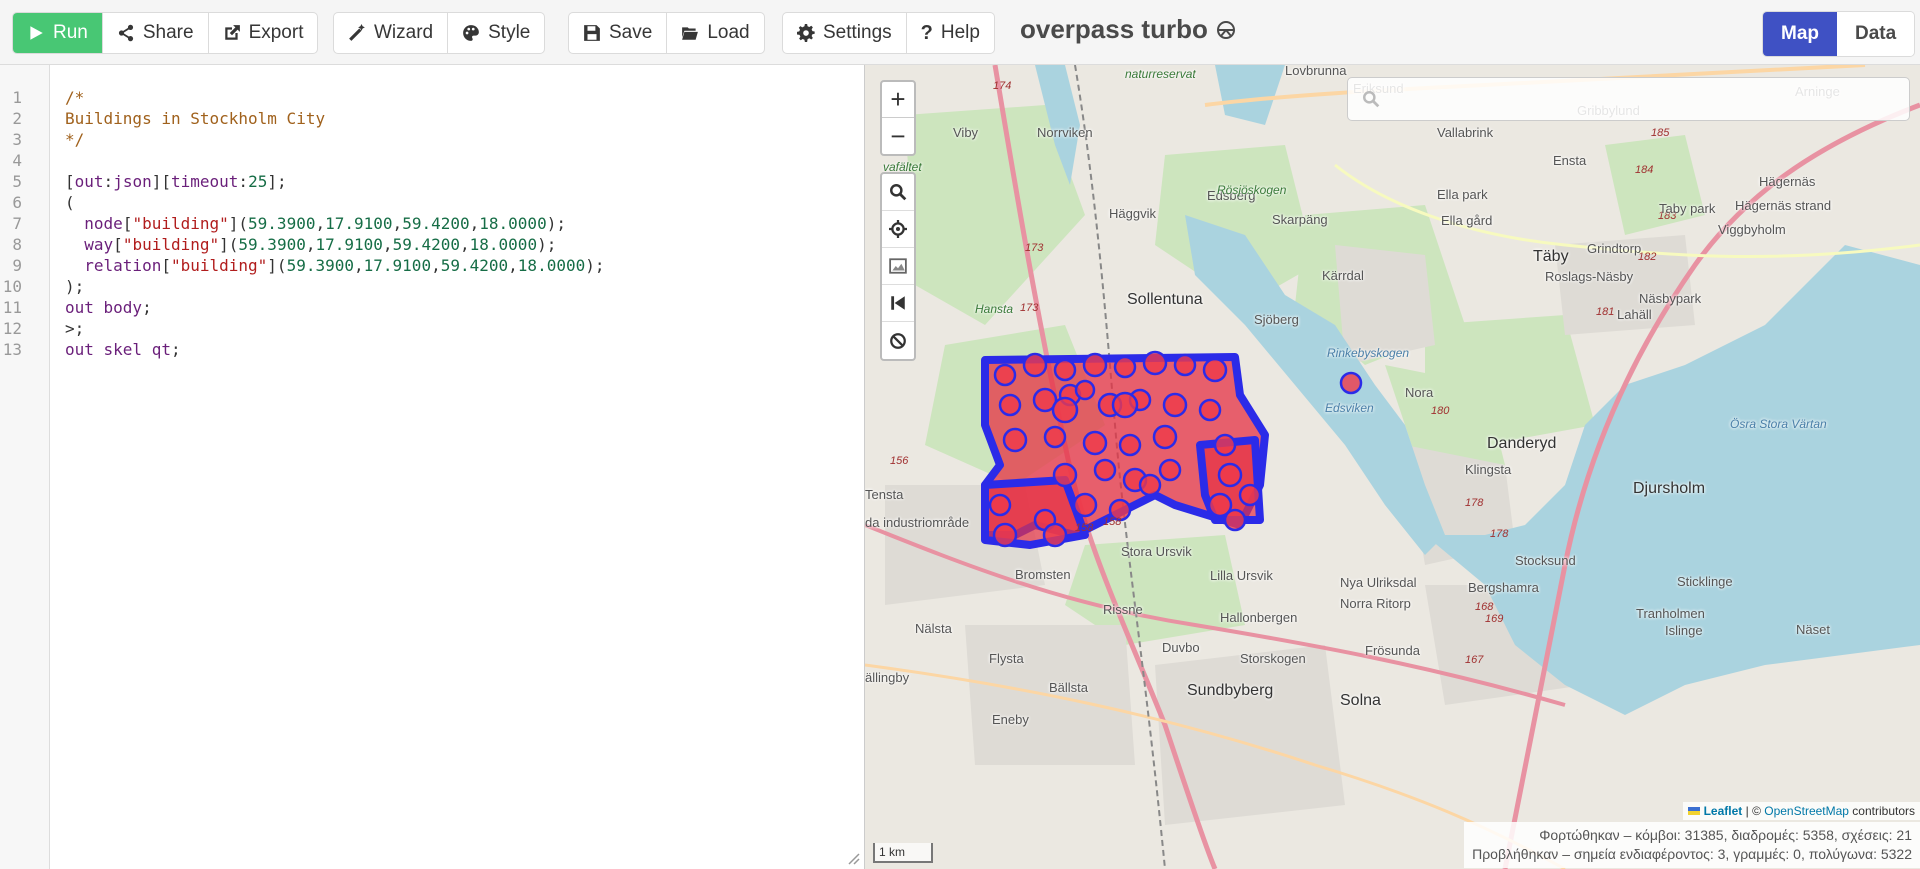  What do you see at coordinates (335, 329) in the screenshot?
I see `code-line: >;` at bounding box center [335, 329].